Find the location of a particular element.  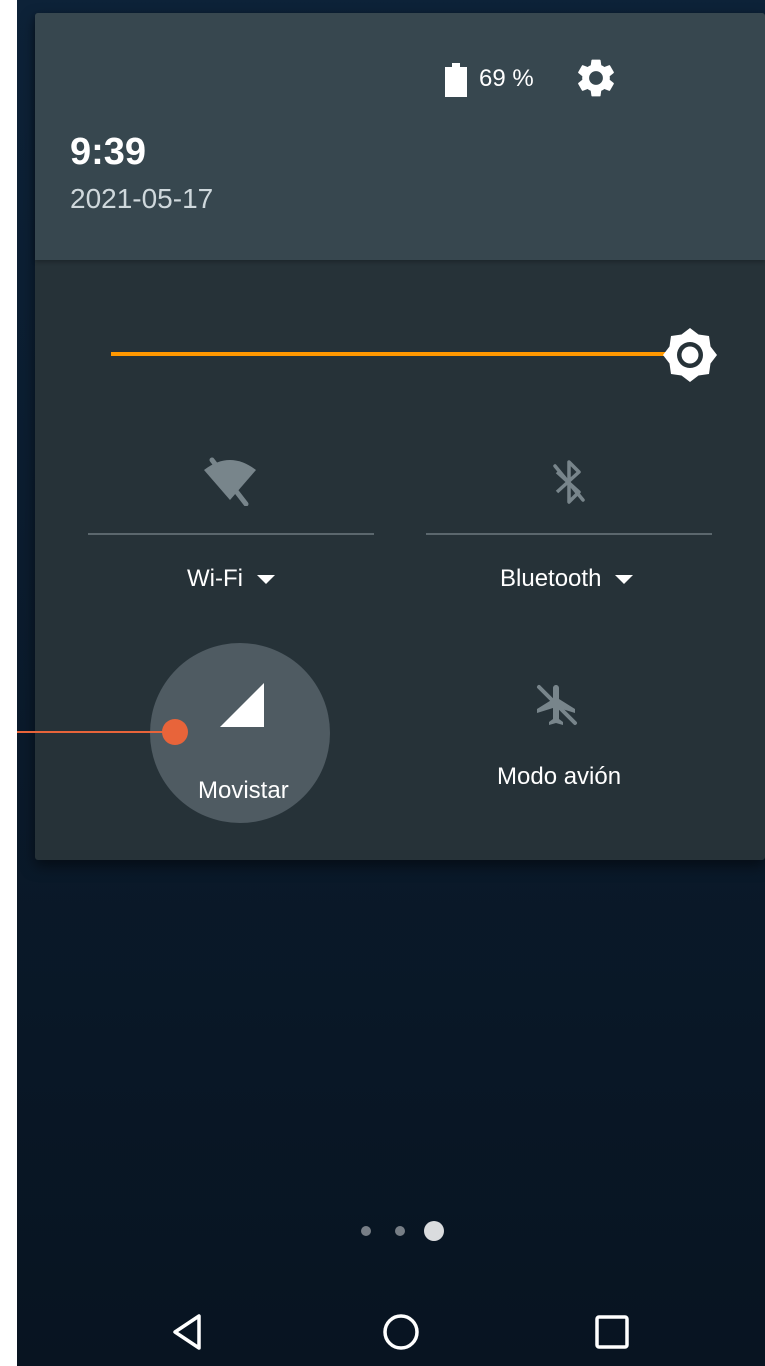

airplane-mode-icon is located at coordinates (557, 705).